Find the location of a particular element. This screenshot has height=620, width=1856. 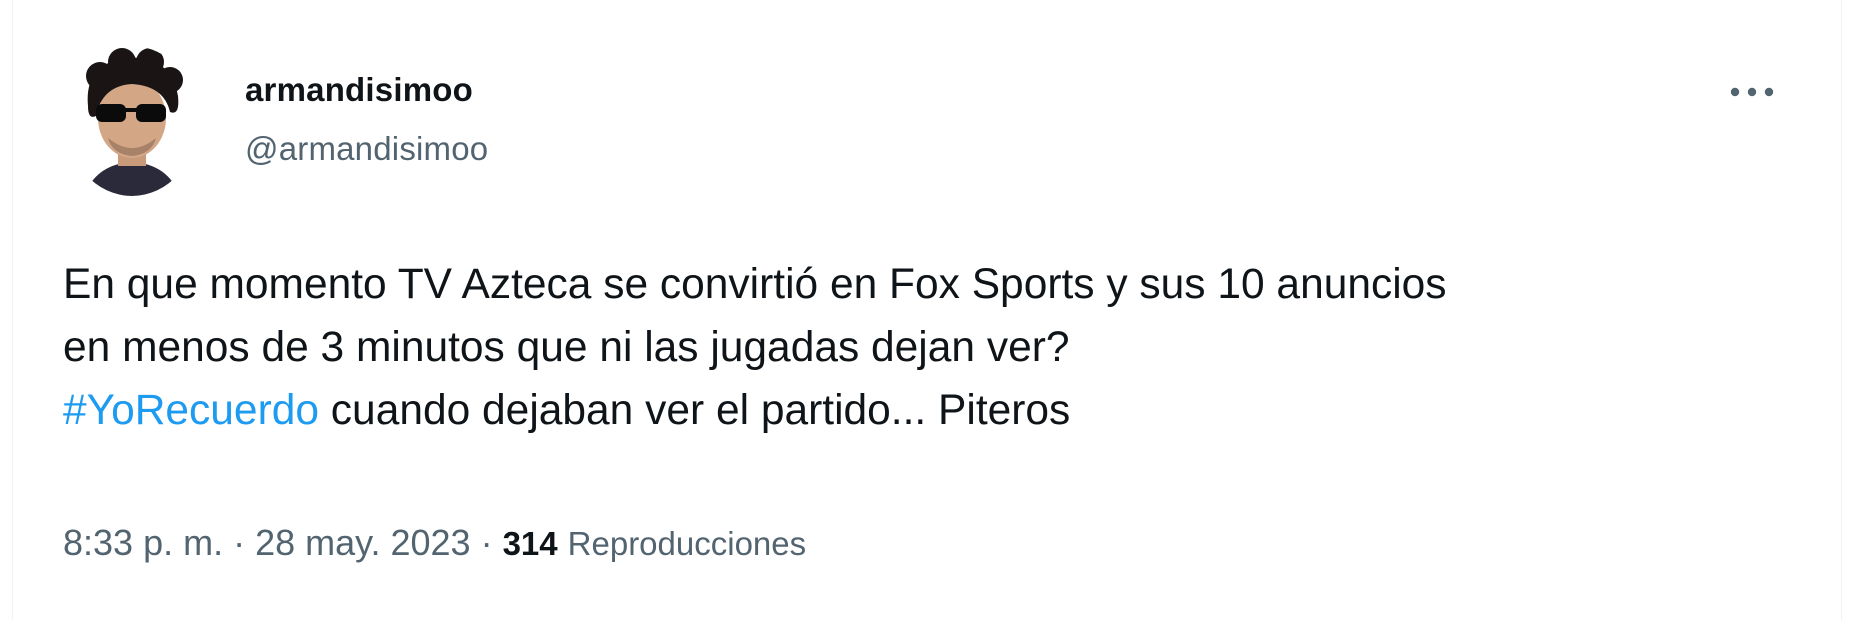

more-horizontal-icon is located at coordinates (1752, 92).